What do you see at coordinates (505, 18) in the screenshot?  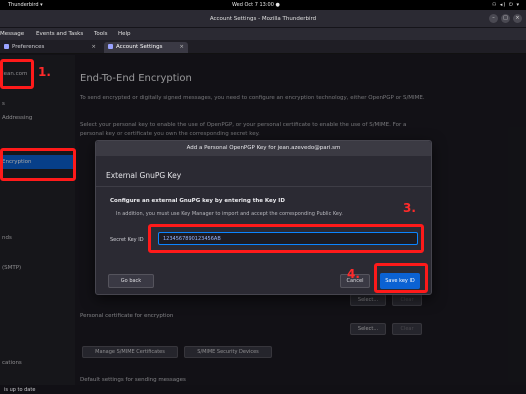 I see `maximize-icon: □` at bounding box center [505, 18].